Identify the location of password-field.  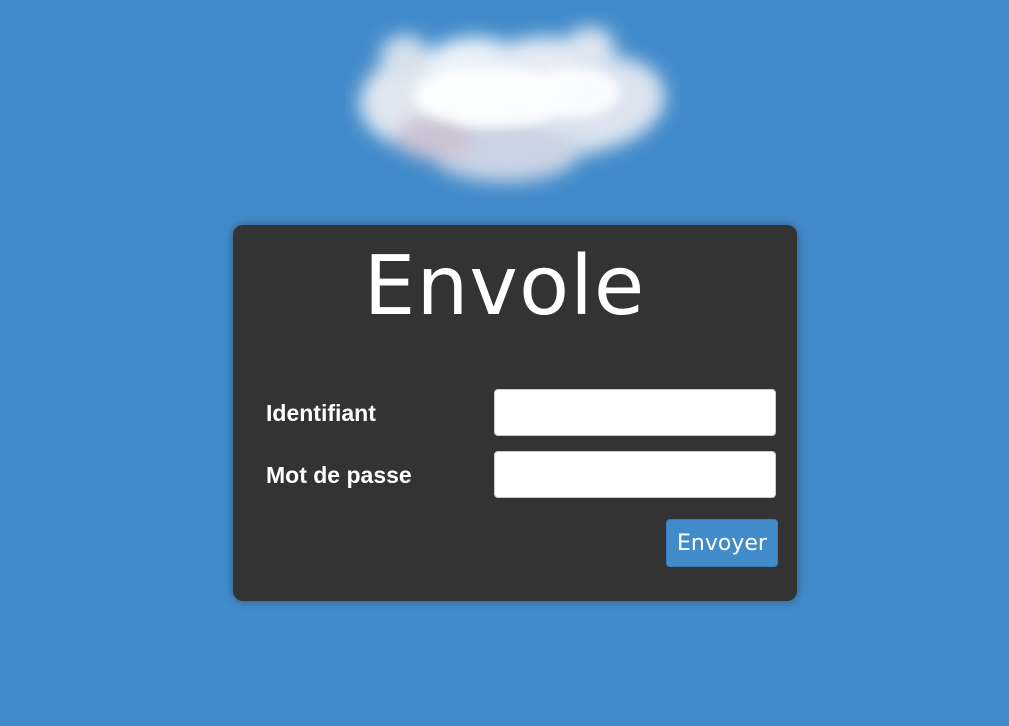
(635, 474).